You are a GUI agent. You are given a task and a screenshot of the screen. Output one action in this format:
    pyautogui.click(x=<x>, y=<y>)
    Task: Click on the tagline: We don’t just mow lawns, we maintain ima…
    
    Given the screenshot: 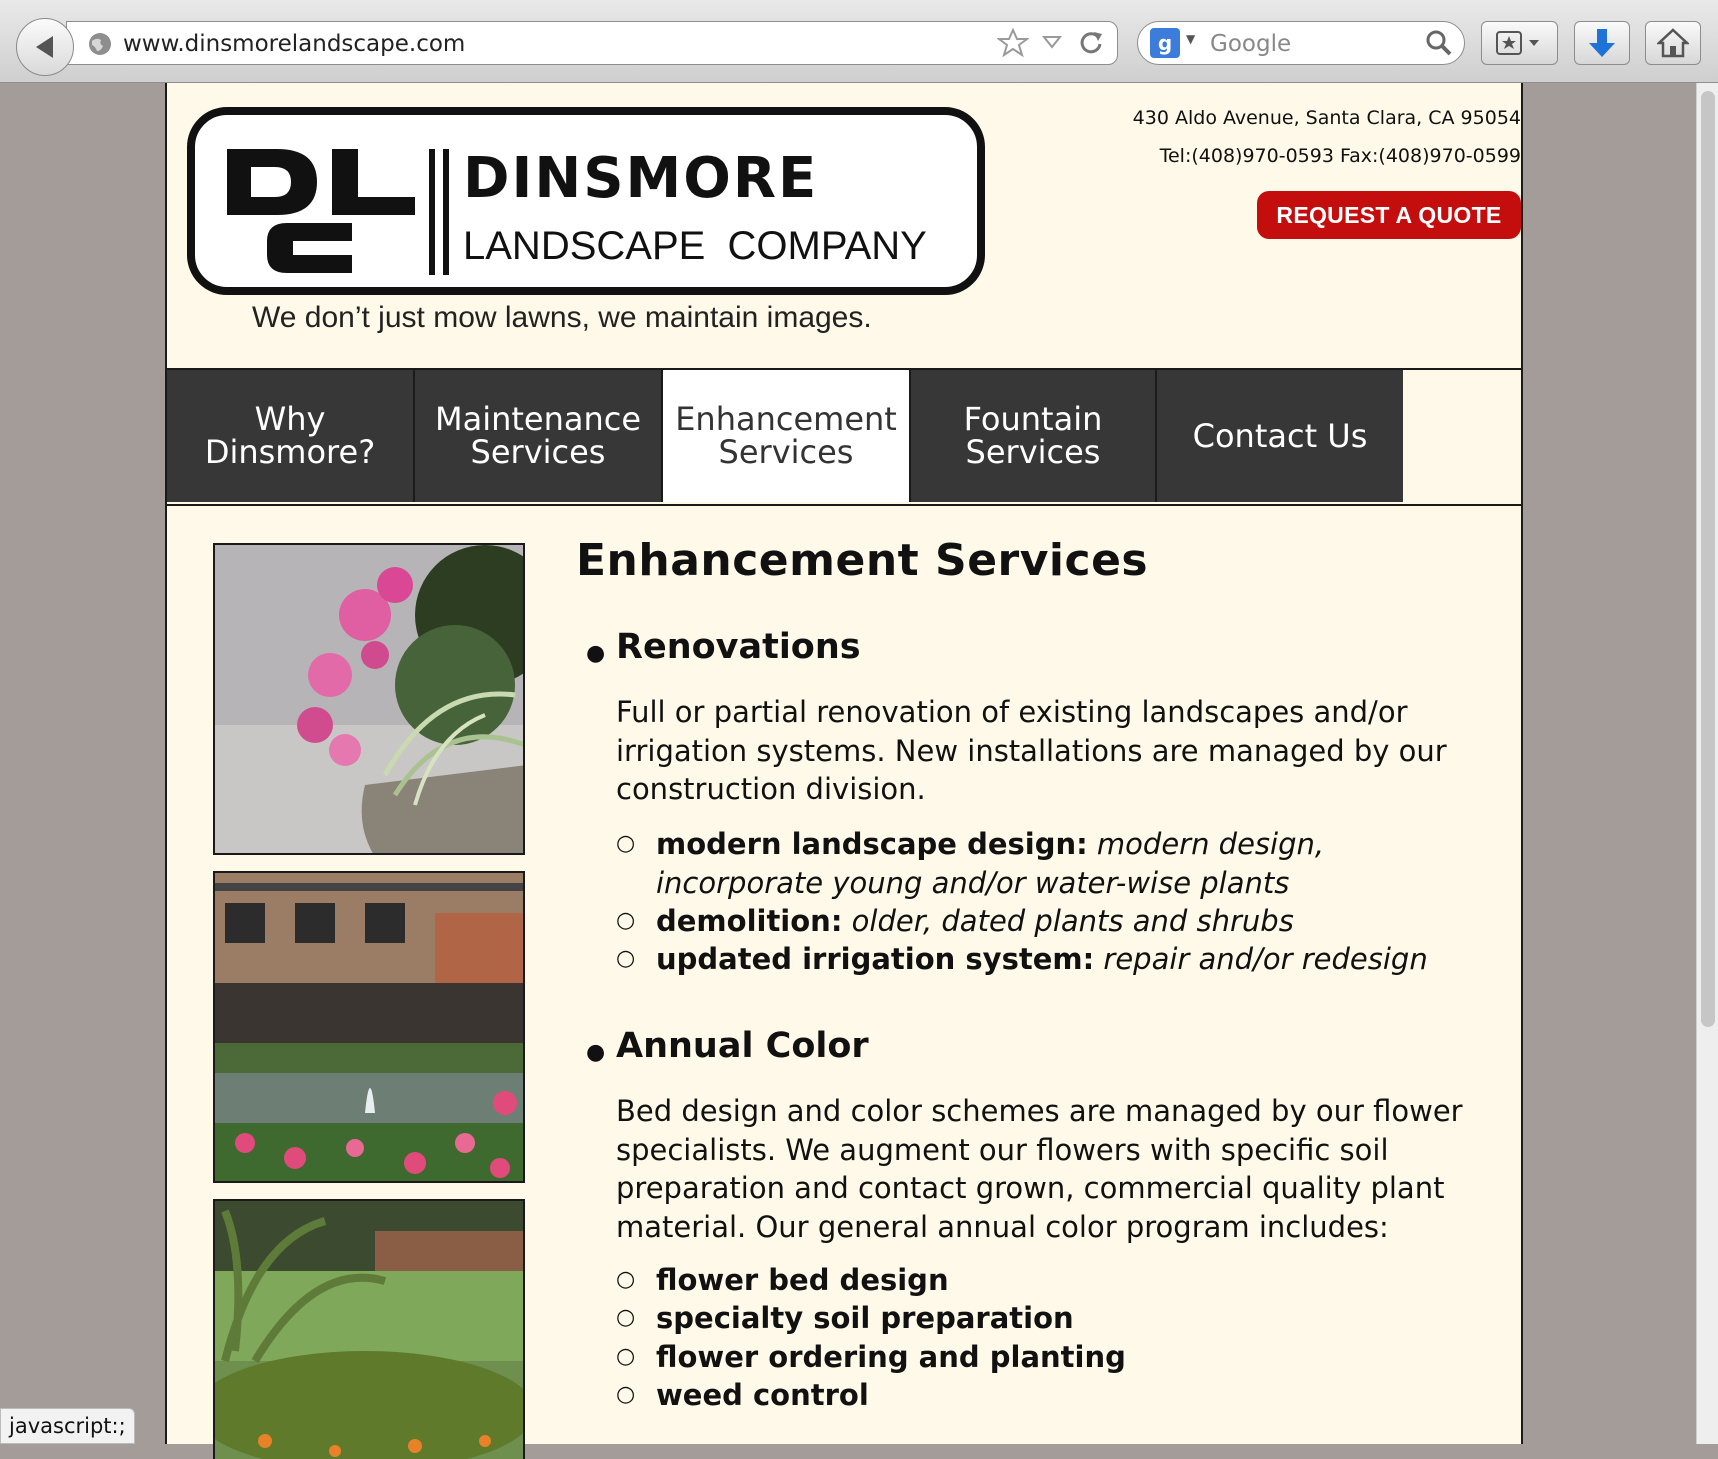 What is the action you would take?
    pyautogui.click(x=562, y=317)
    